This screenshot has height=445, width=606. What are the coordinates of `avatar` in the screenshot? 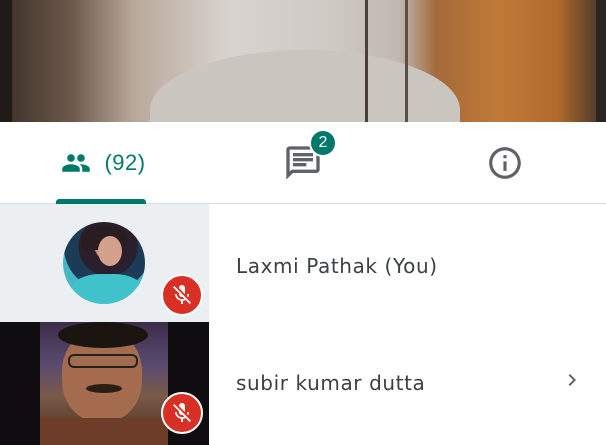 It's located at (104, 263).